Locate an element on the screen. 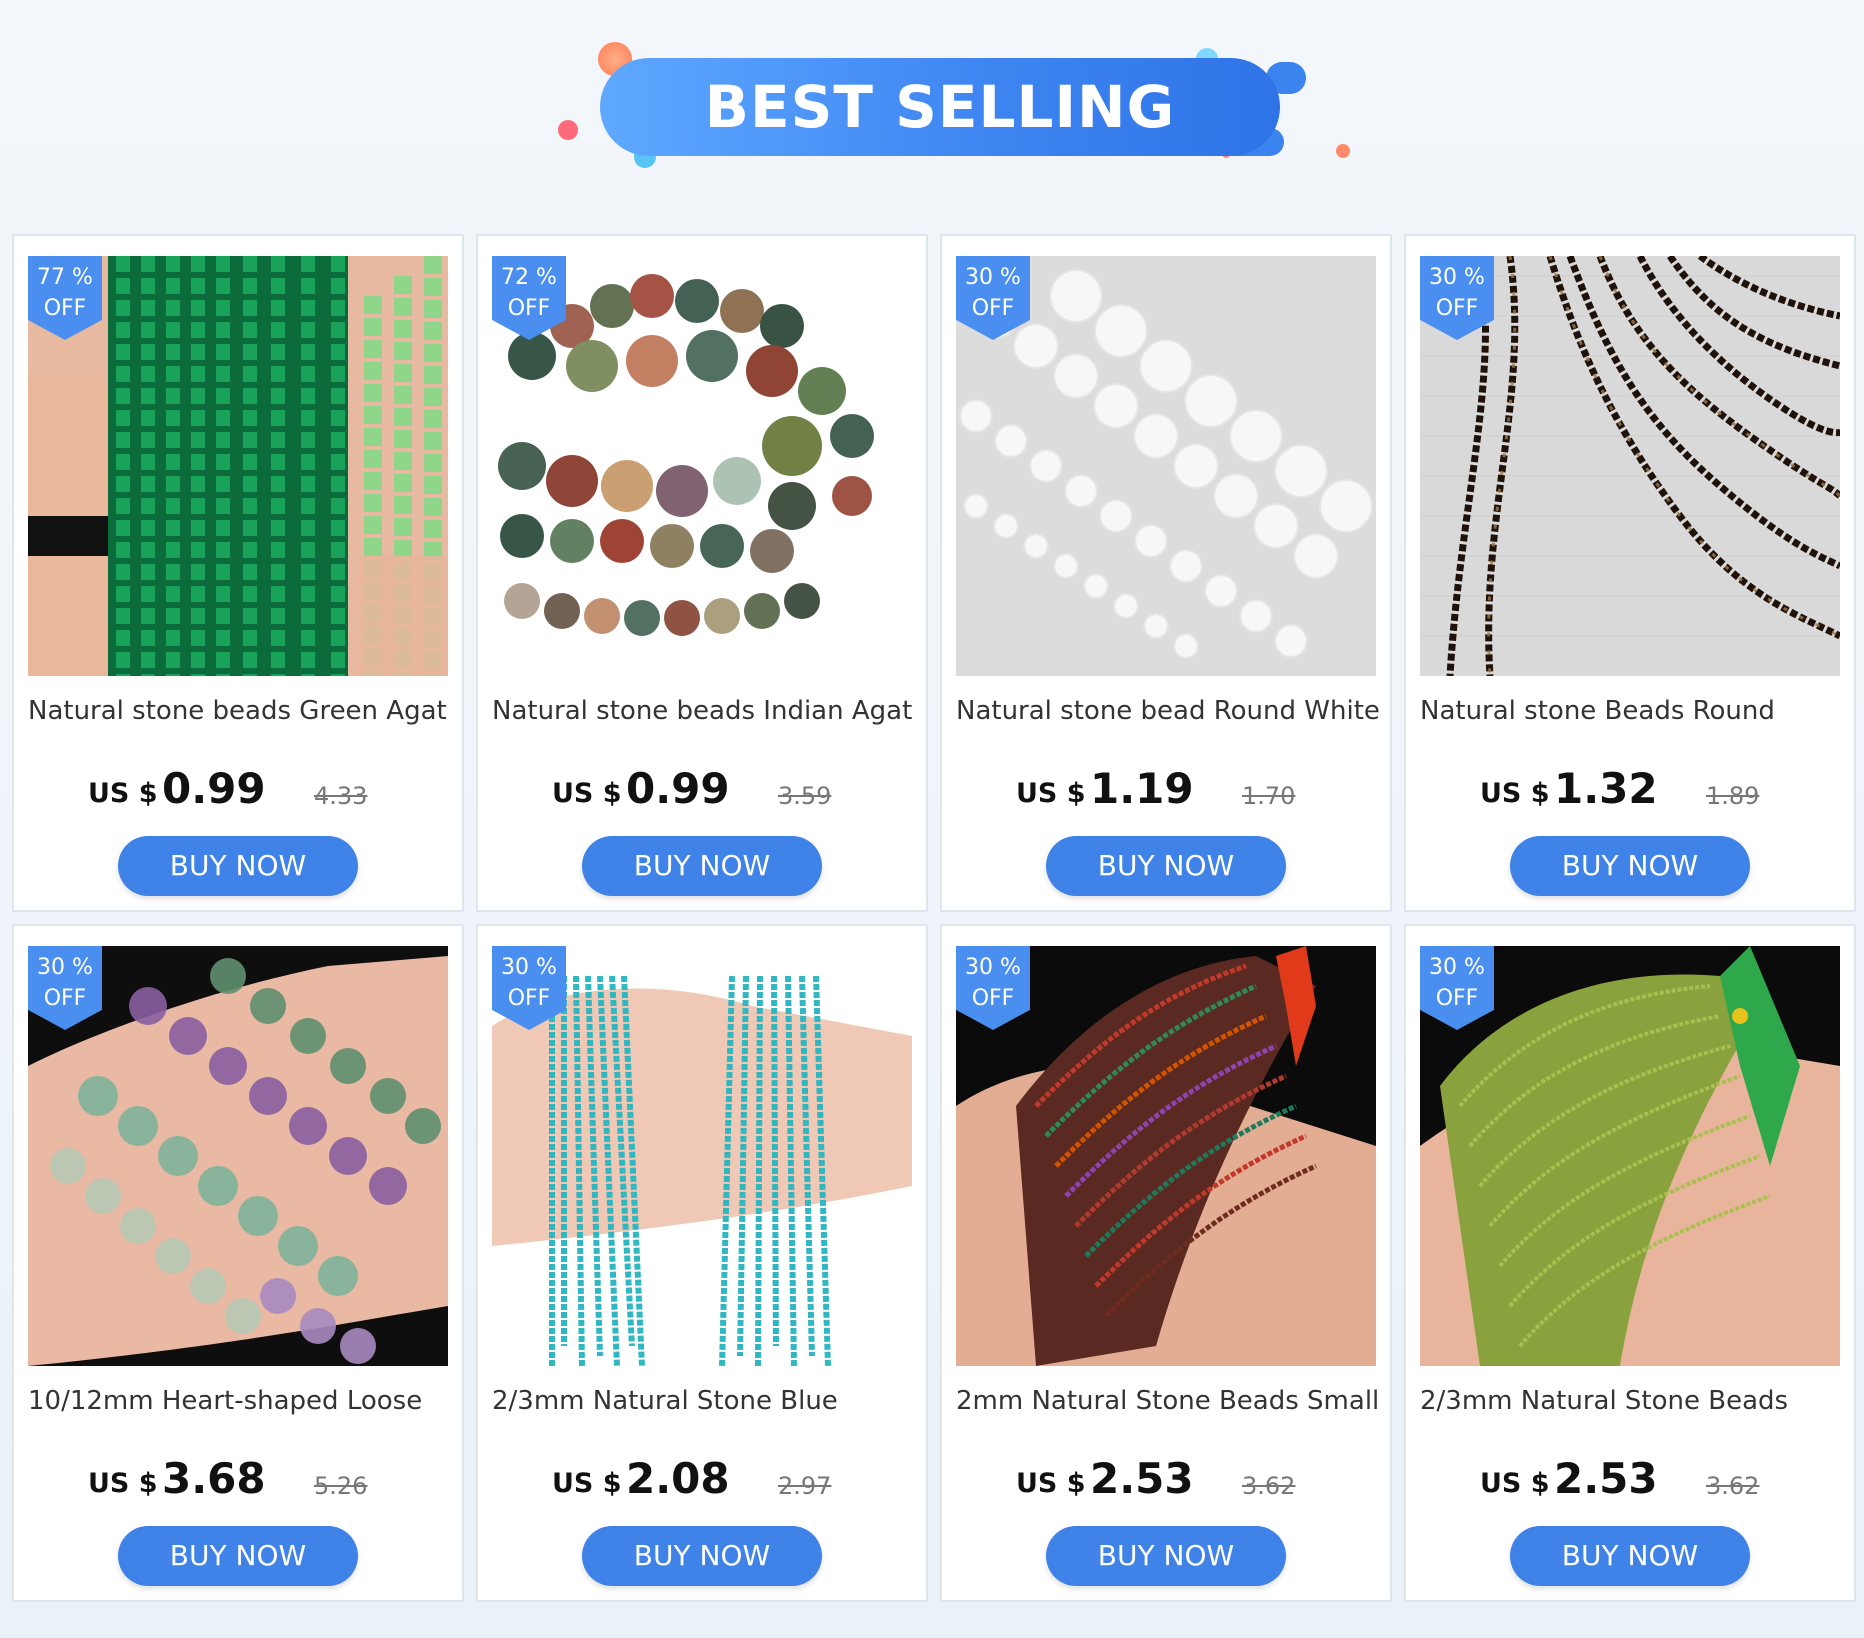 This screenshot has width=1864, height=1638. price-row: US $ 1.19 1.70 is located at coordinates (1166, 790).